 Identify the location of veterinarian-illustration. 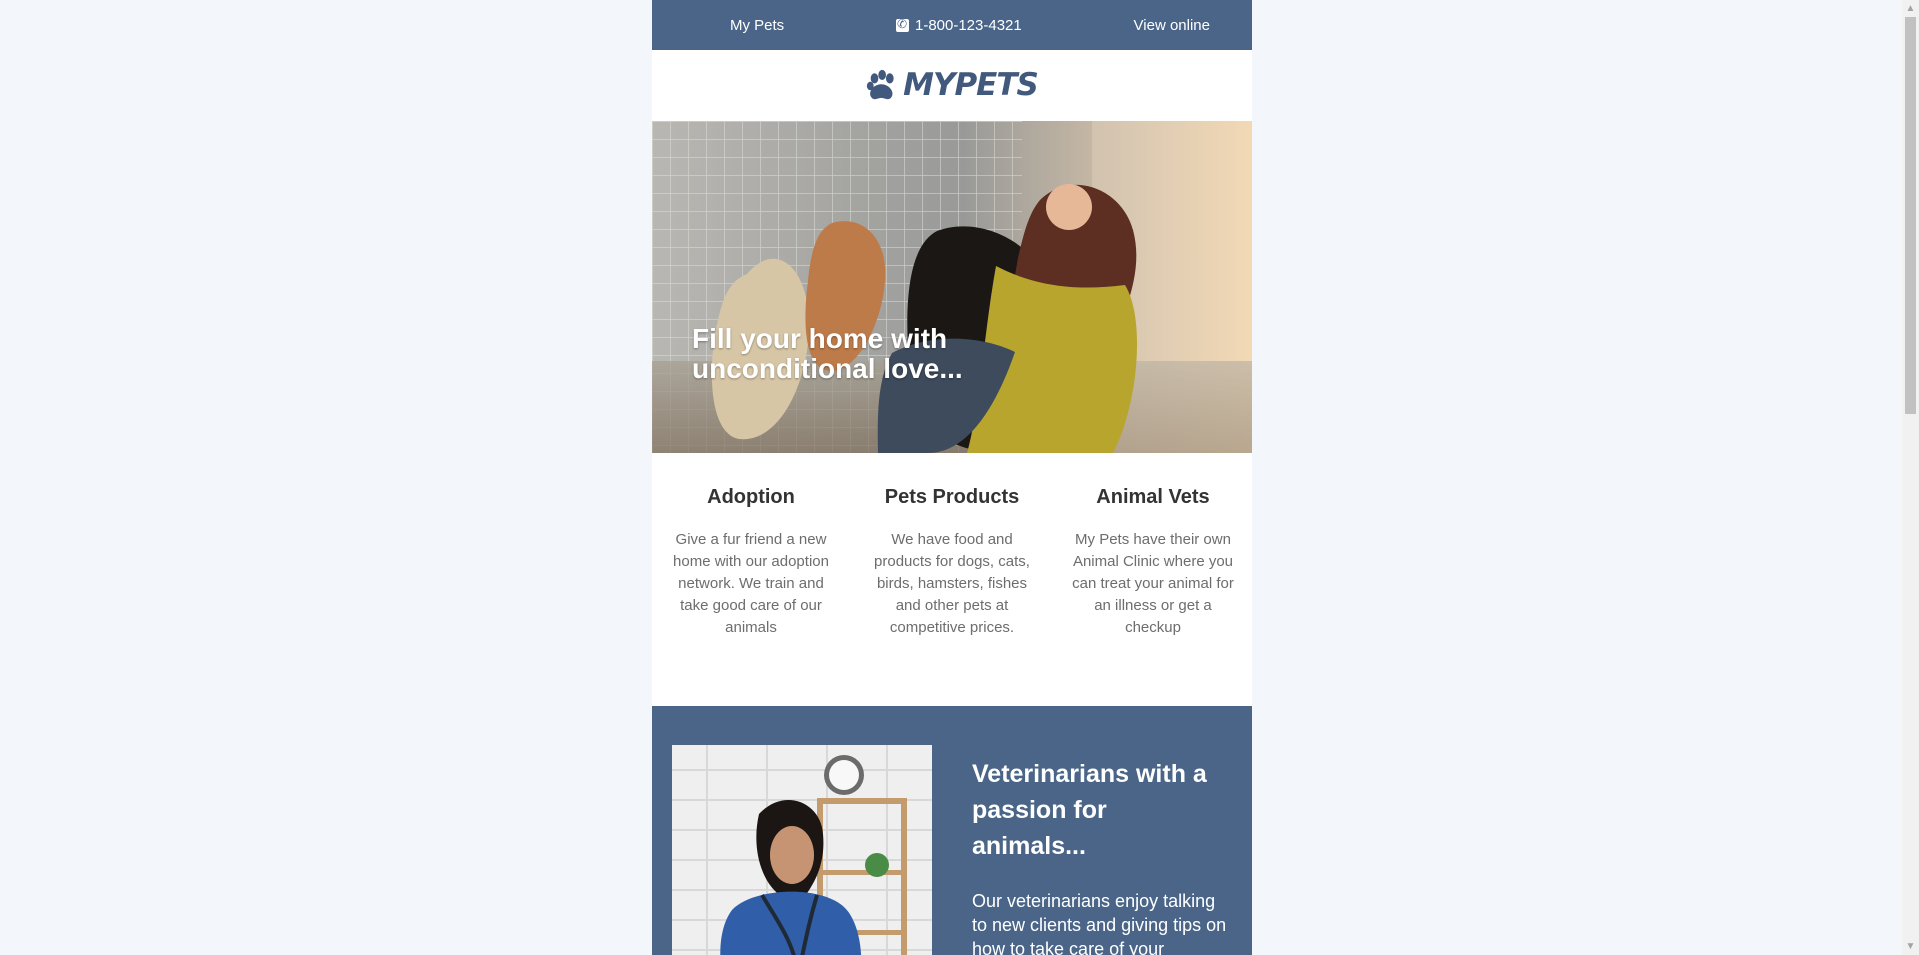
(802, 850).